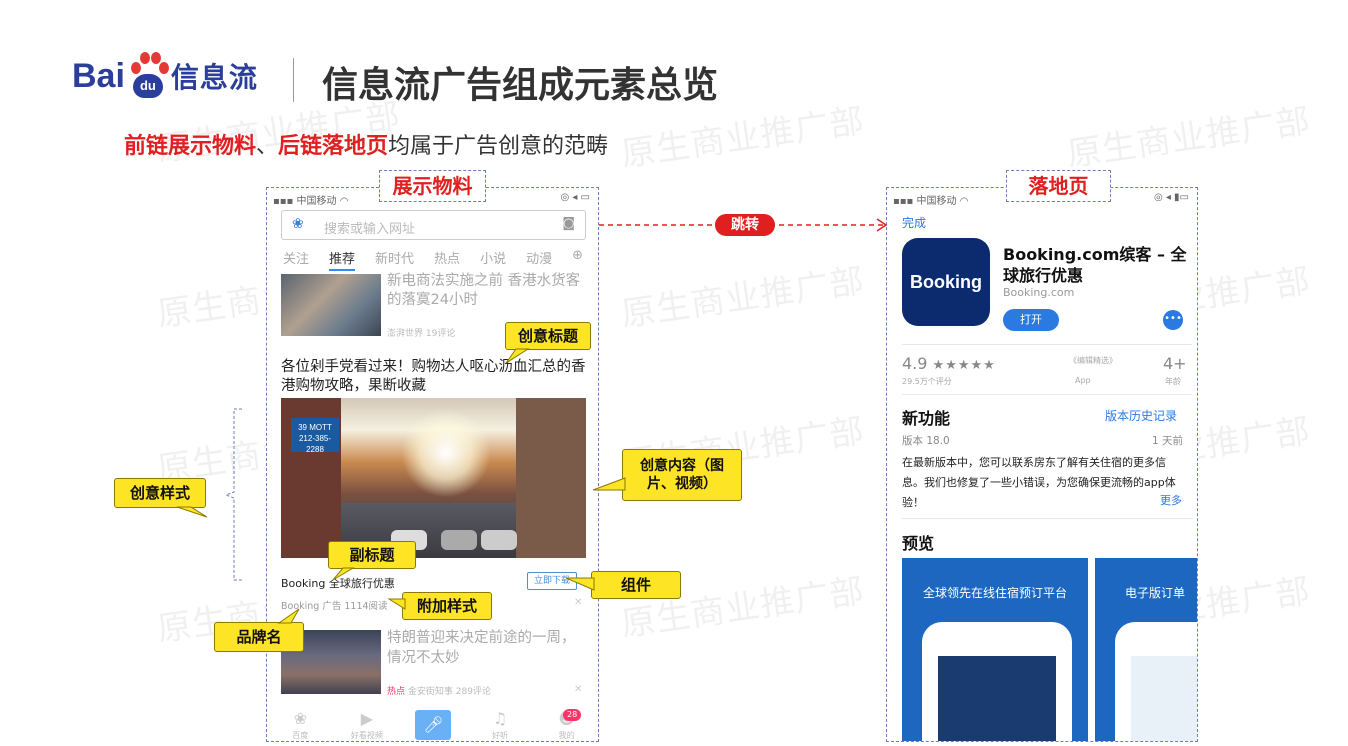  What do you see at coordinates (372, 561) in the screenshot?
I see `callout-subtitle: 副标题` at bounding box center [372, 561].